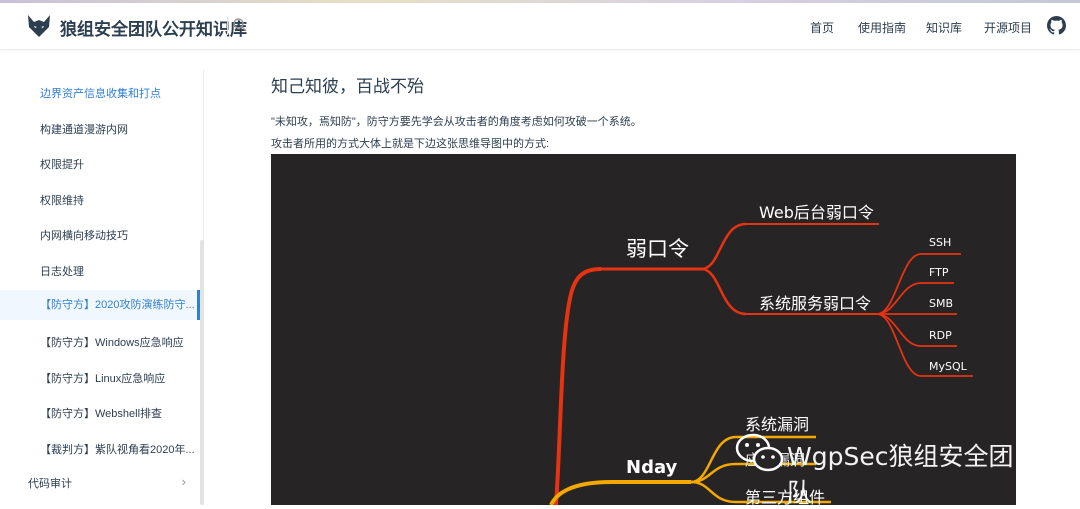 This screenshot has width=1080, height=509. I want to click on sidebar-item-windows-ir: 【防守方】Windows应急响应, so click(100, 342).